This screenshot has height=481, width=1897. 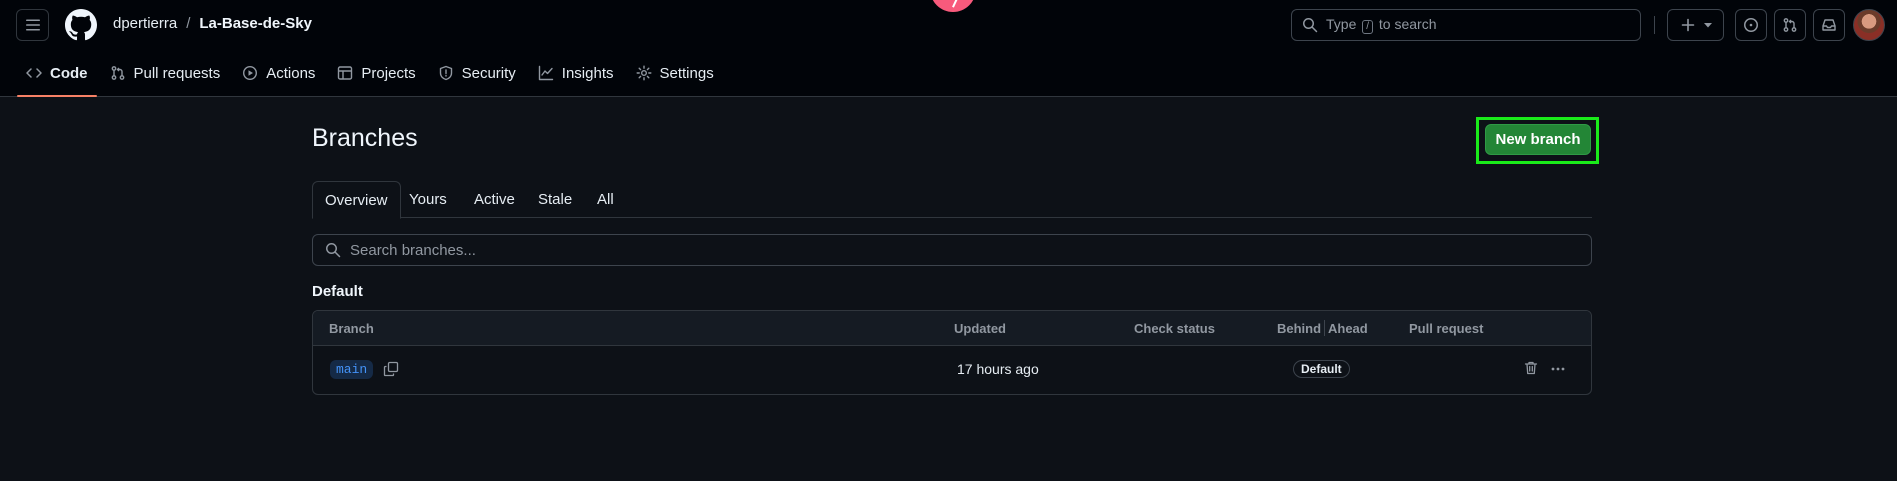 I want to click on tab-security: Security, so click(x=477, y=73).